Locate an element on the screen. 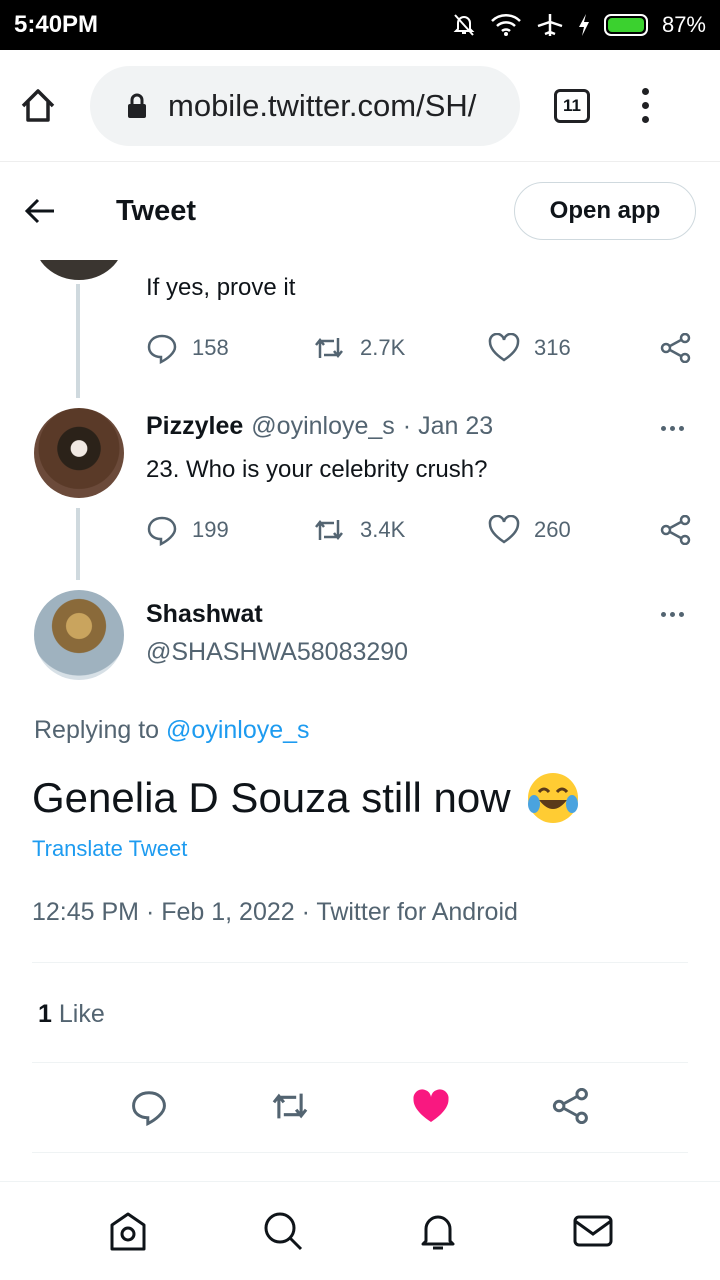 The width and height of the screenshot is (720, 1280). browser-toolbar: mobile.twitter.com/SH/ 11 is located at coordinates (360, 106).